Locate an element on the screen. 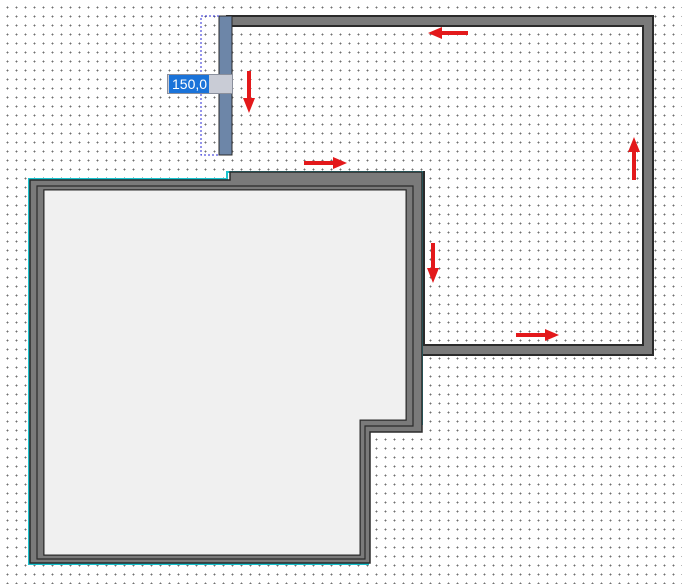  dimension-input: 150,0 is located at coordinates (200, 84).